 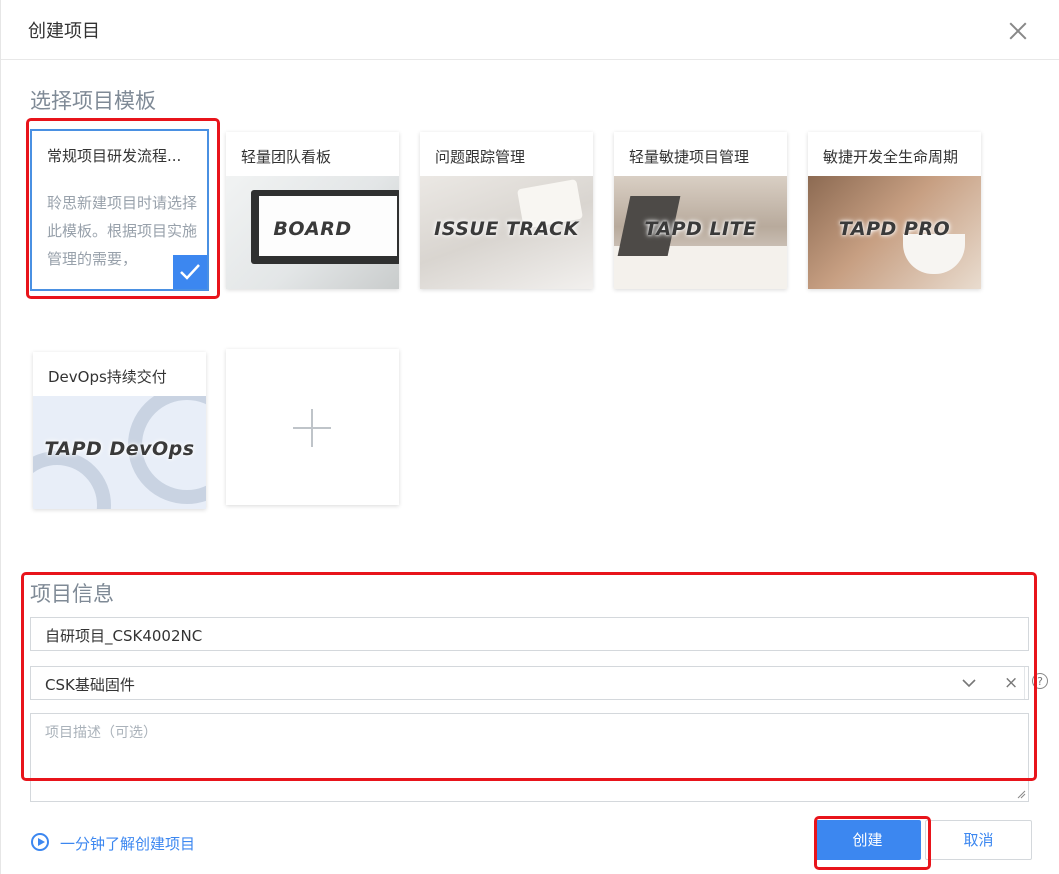 What do you see at coordinates (101, 733) in the screenshot?
I see `project-description-placeholder: 项目描述（可选）` at bounding box center [101, 733].